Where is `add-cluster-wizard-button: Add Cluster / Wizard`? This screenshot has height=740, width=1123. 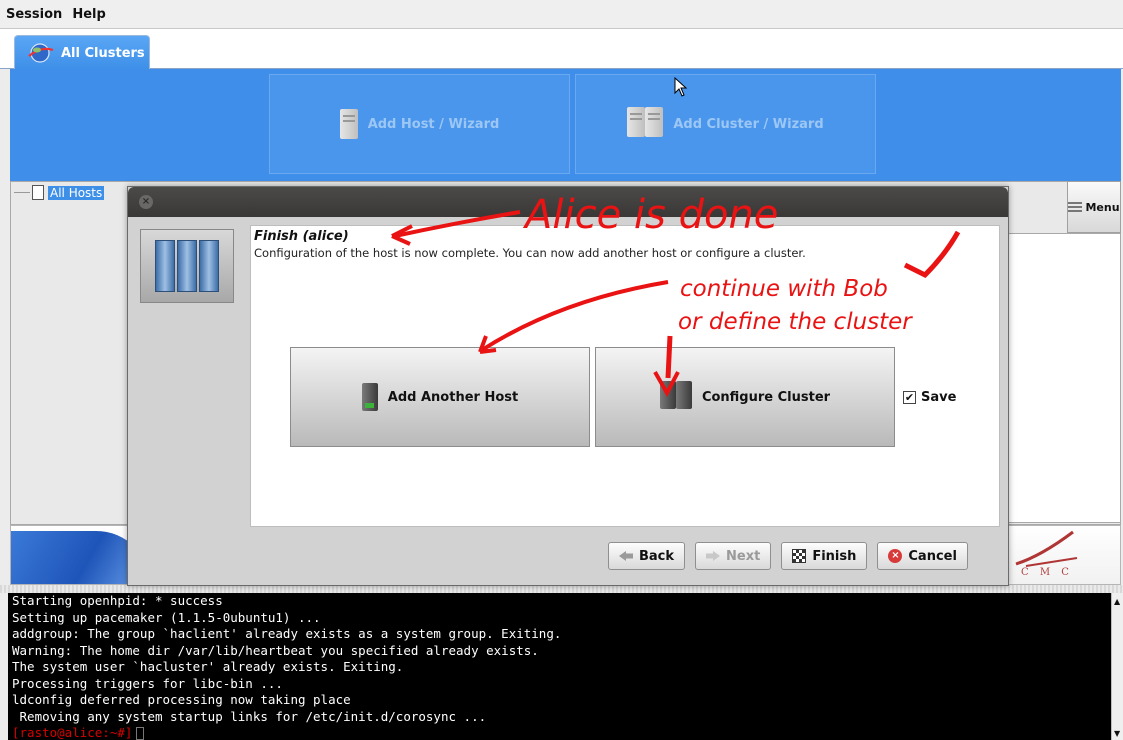
add-cluster-wizard-button: Add Cluster / Wizard is located at coordinates (725, 124).